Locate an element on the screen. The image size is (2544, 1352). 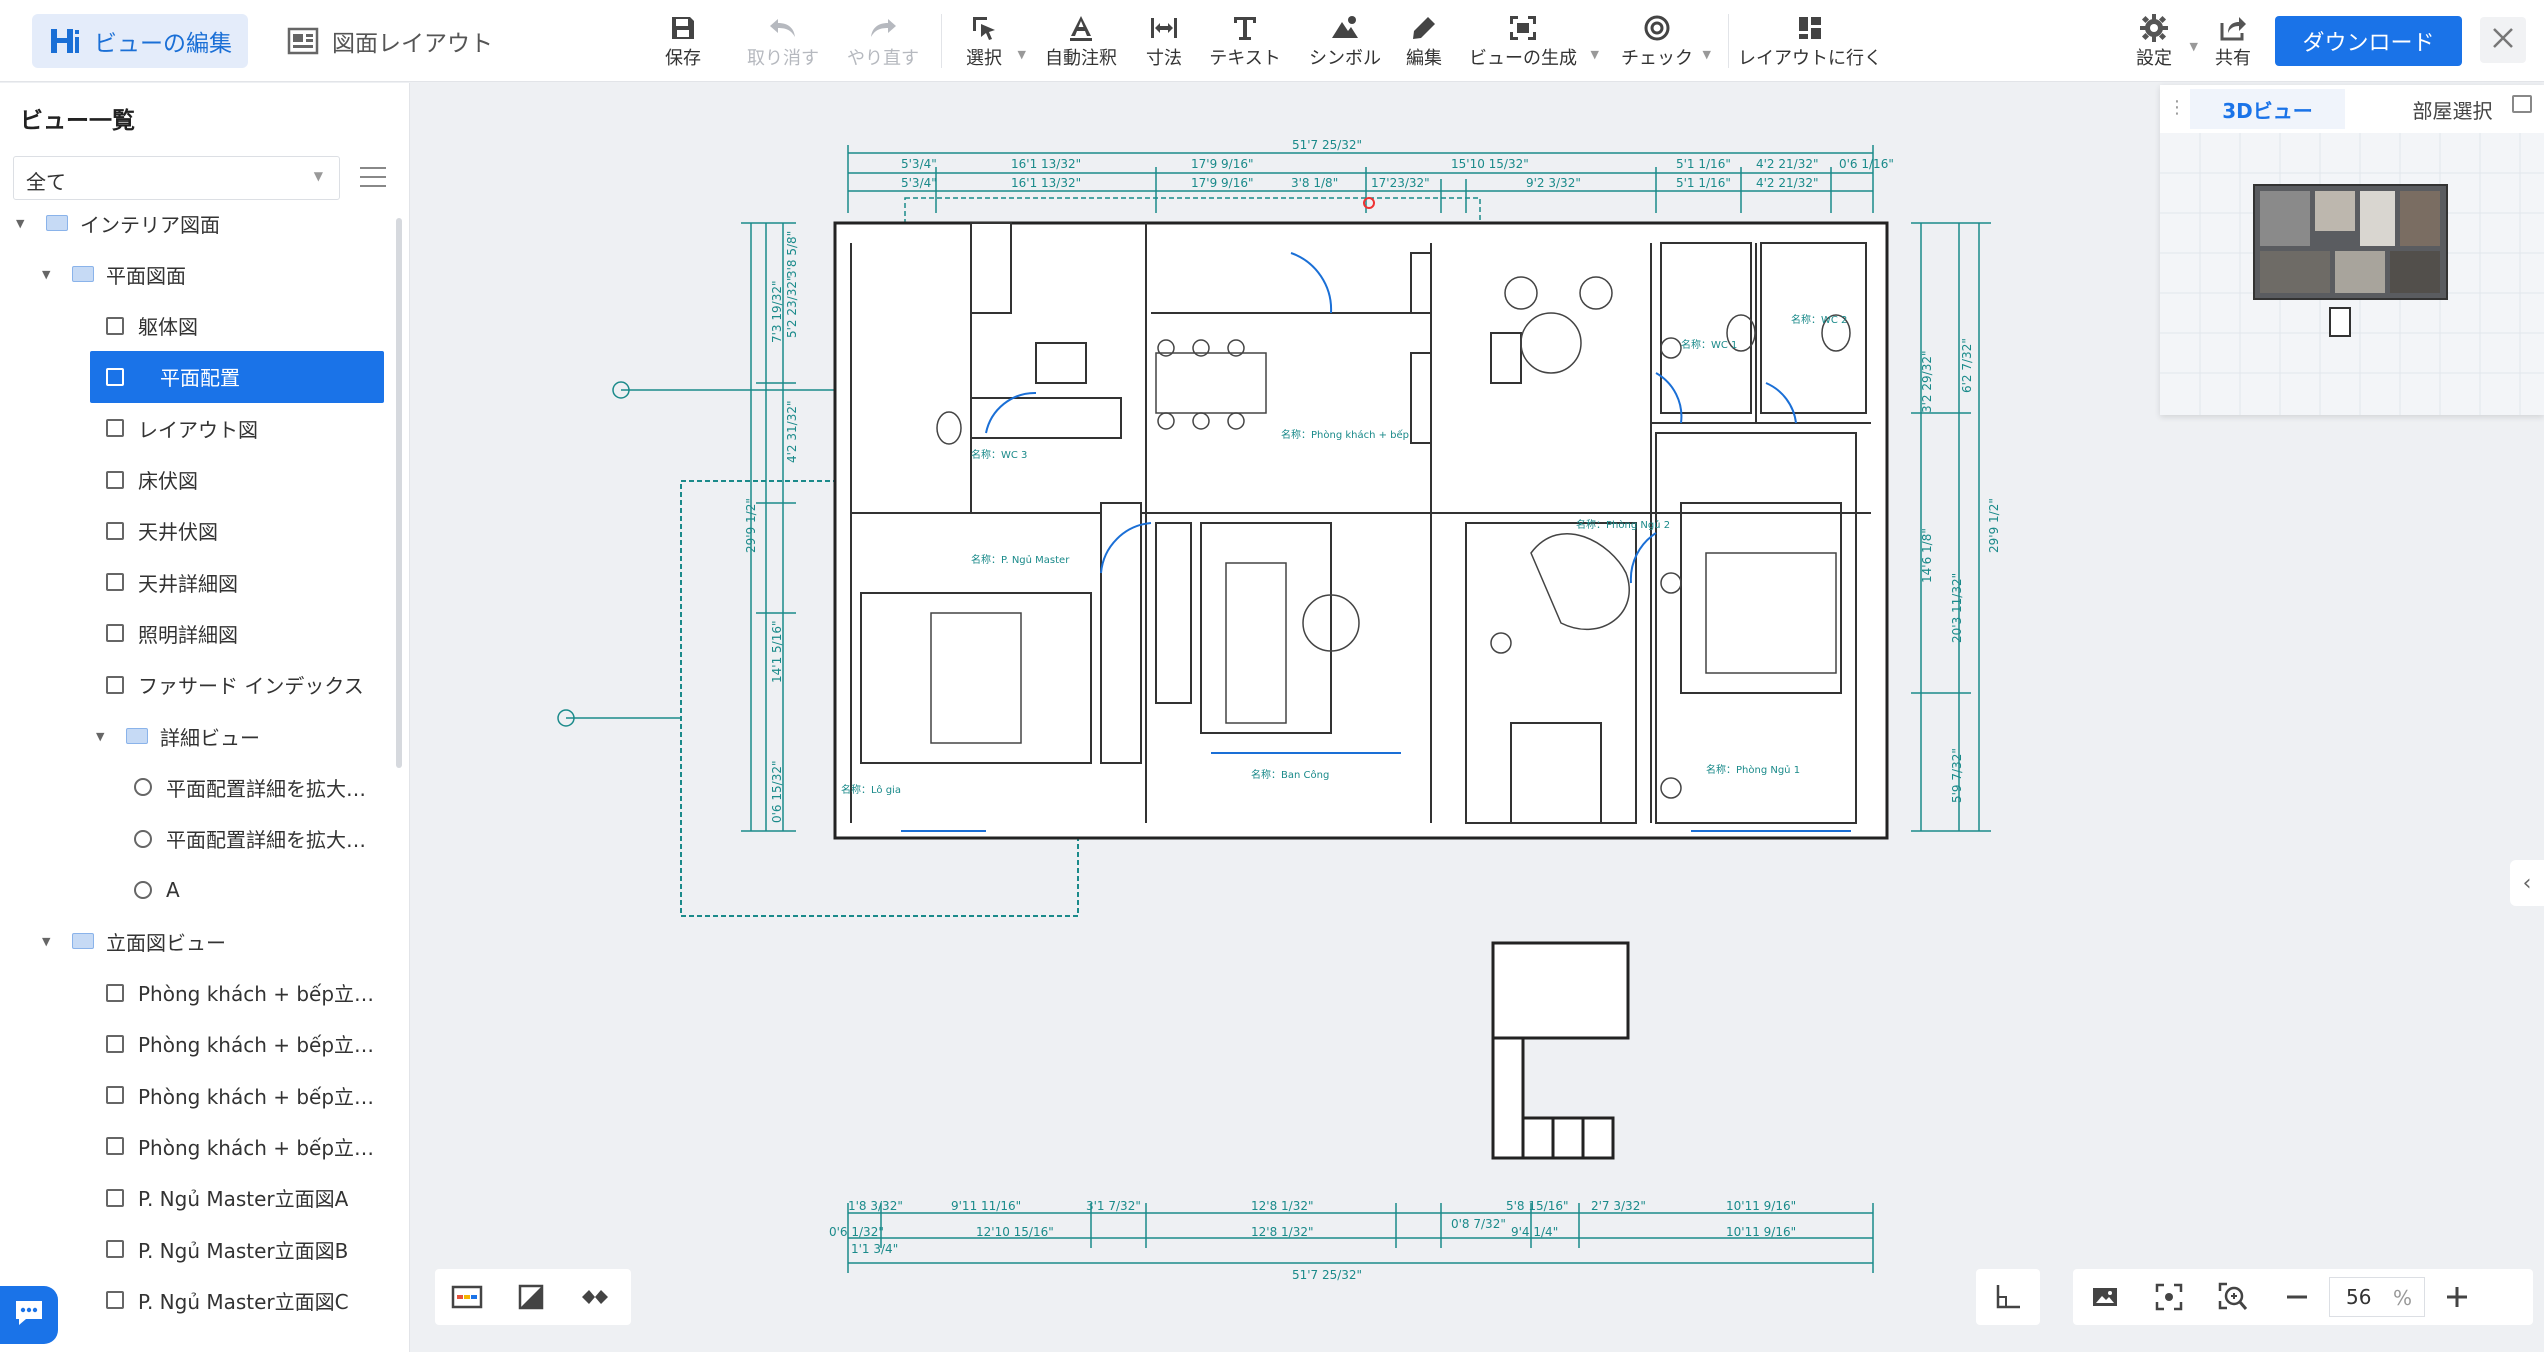
view-list-title: ビュー一覧 is located at coordinates (77, 121).